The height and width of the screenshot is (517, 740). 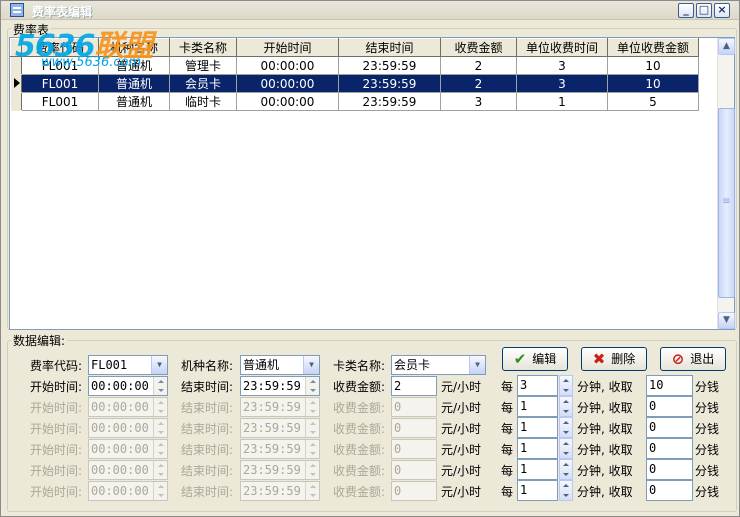 I want to click on exit-button: ⊘ 退出, so click(x=693, y=359).